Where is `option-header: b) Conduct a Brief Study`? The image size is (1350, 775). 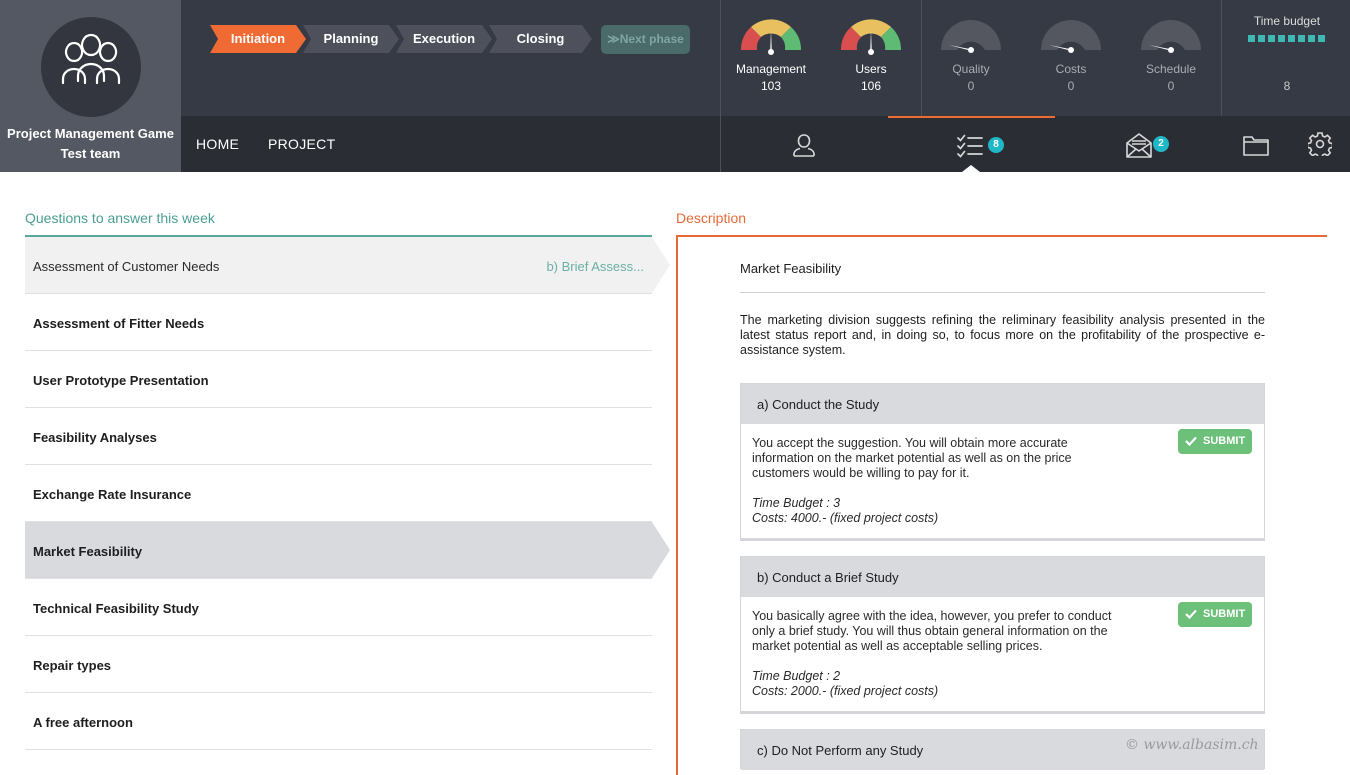
option-header: b) Conduct a Brief Study is located at coordinates (1002, 577).